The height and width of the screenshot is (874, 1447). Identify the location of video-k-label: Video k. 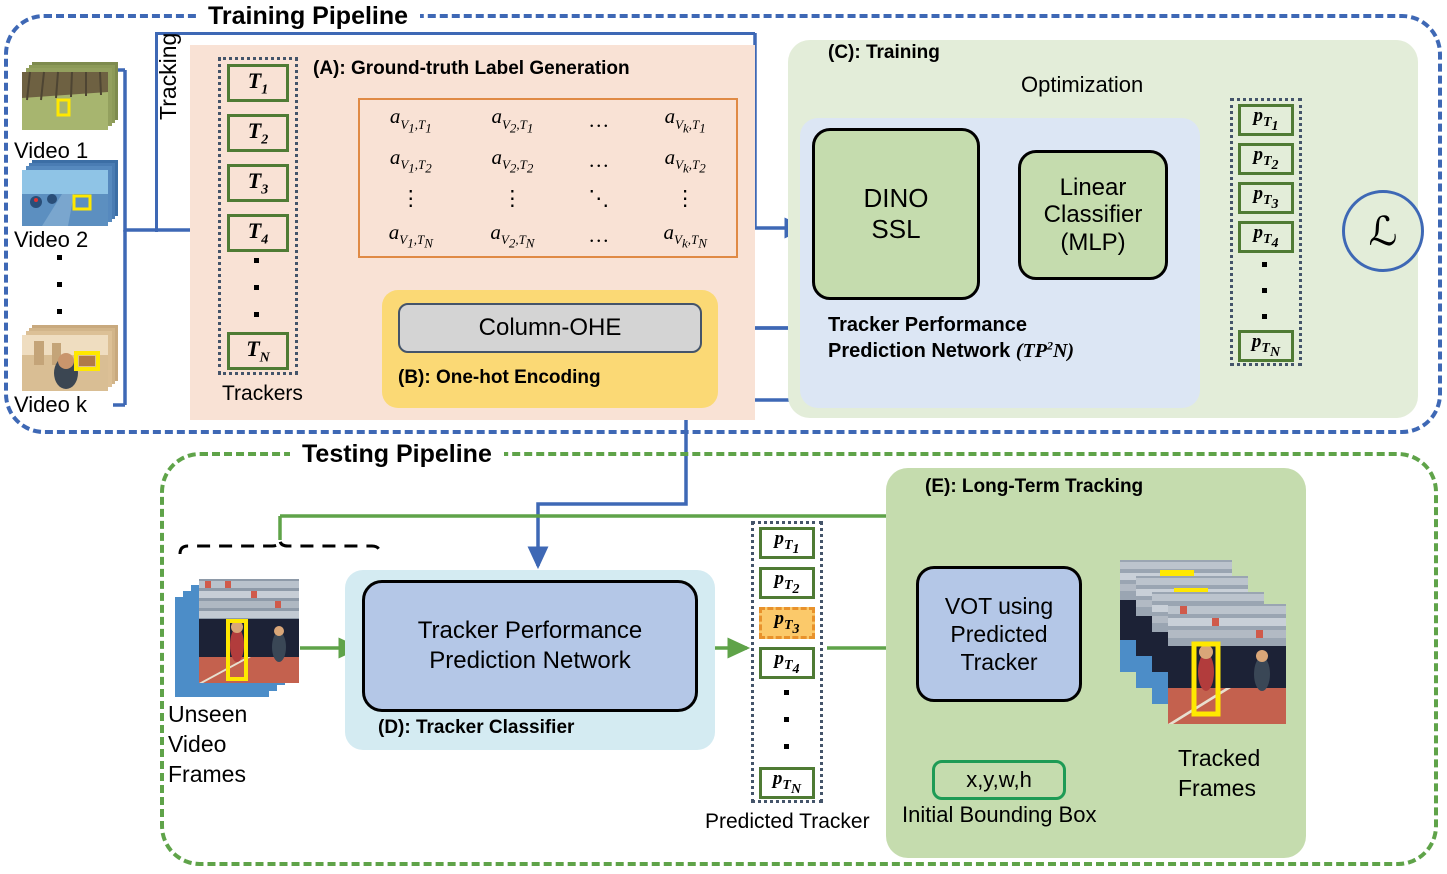
(50, 404).